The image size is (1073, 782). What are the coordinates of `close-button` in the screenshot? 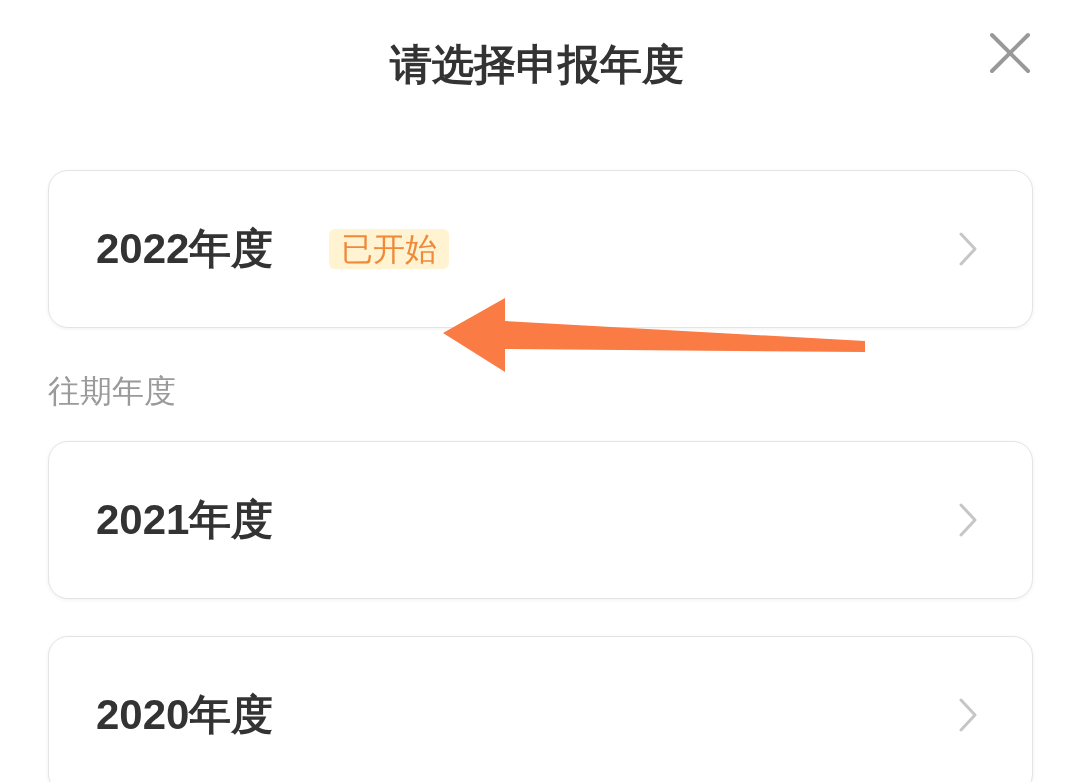 It's located at (1010, 53).